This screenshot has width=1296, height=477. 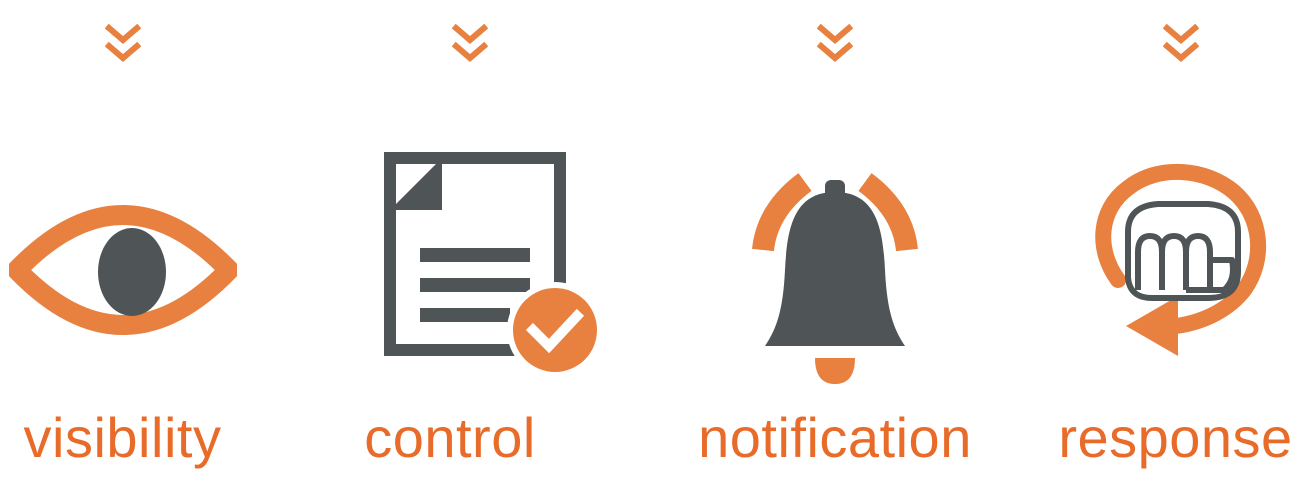 I want to click on document-check-icon, so click(x=493, y=265).